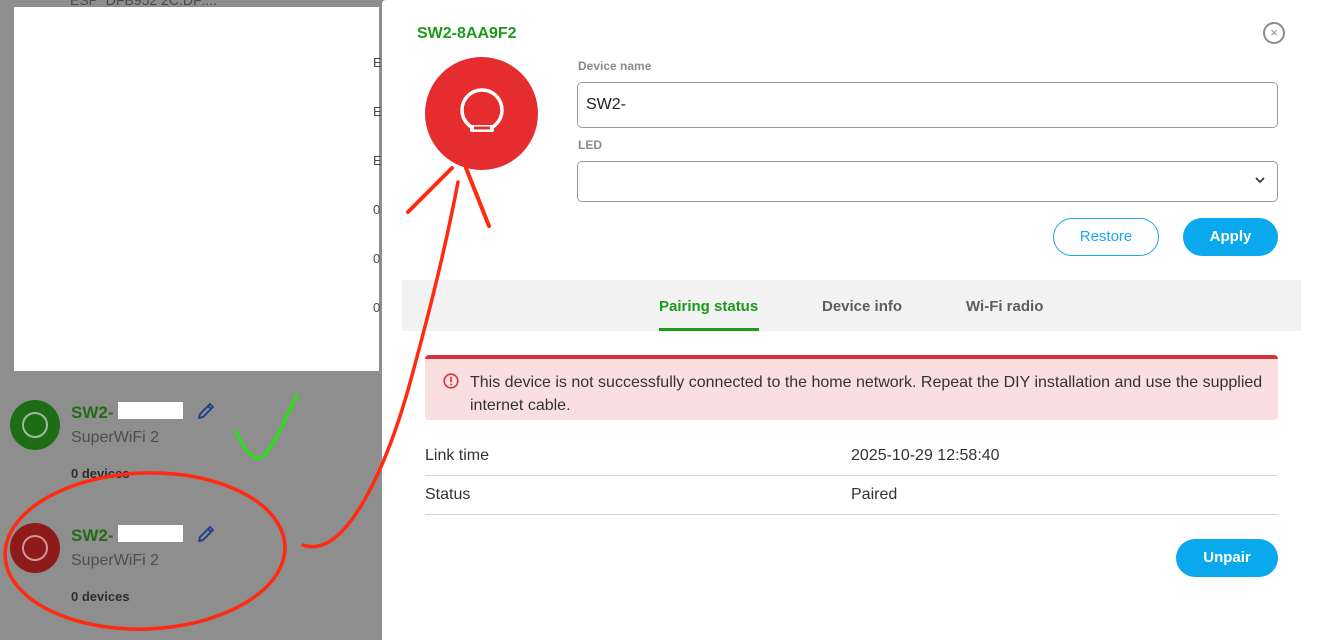  Describe the element at coordinates (467, 33) in the screenshot. I see `modal-title: SW2-8AA9F2` at that location.